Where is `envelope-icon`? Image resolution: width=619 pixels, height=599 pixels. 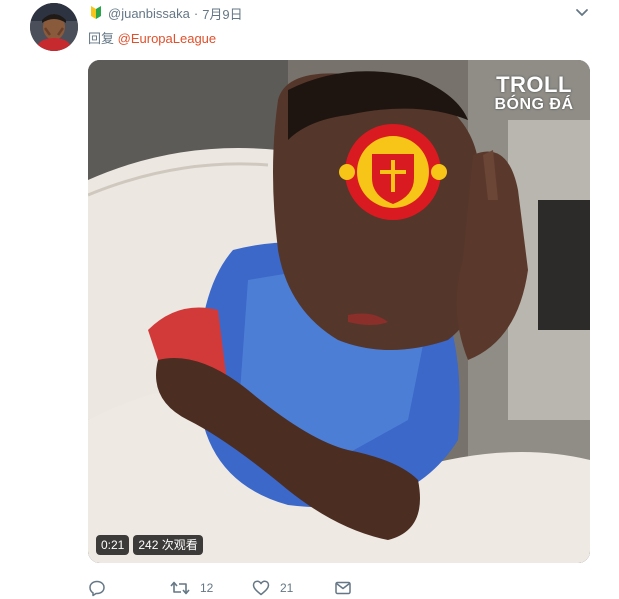 envelope-icon is located at coordinates (343, 588).